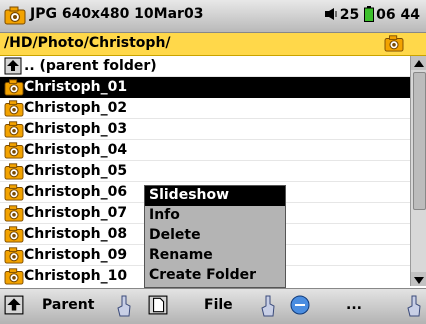 The image size is (426, 324). What do you see at coordinates (418, 279) in the screenshot?
I see `scroll-down-arrow-icon` at bounding box center [418, 279].